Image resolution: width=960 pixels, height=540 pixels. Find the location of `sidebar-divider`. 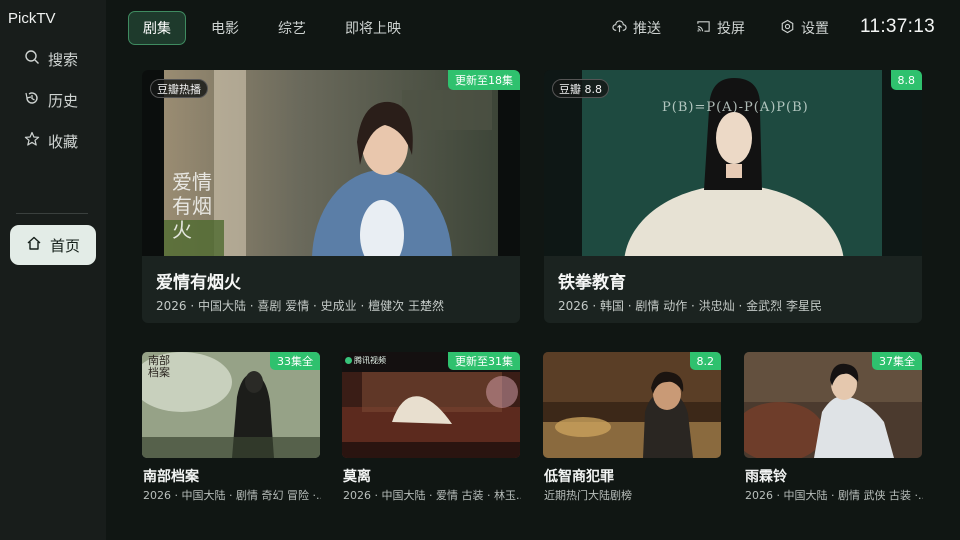

sidebar-divider is located at coordinates (52, 213).